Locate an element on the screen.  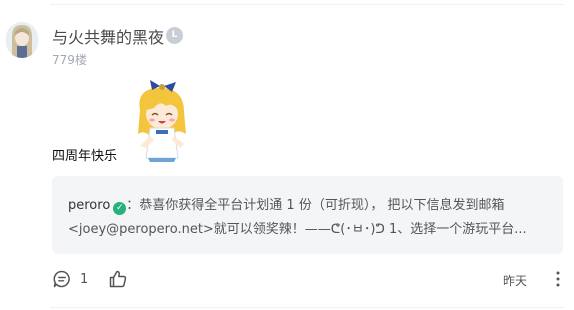
anime-girl-sticker is located at coordinates (162, 121).